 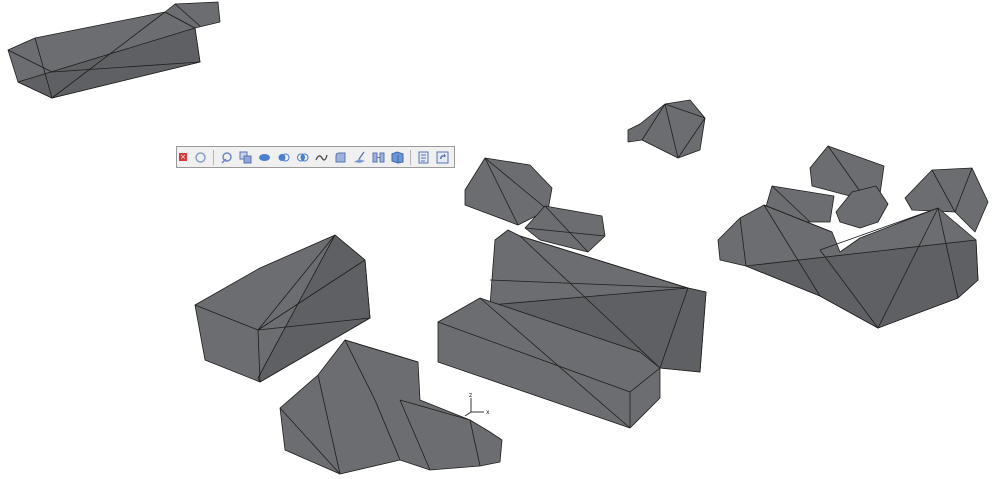 I want to click on sketch-tool-icon, so click(x=226, y=157).